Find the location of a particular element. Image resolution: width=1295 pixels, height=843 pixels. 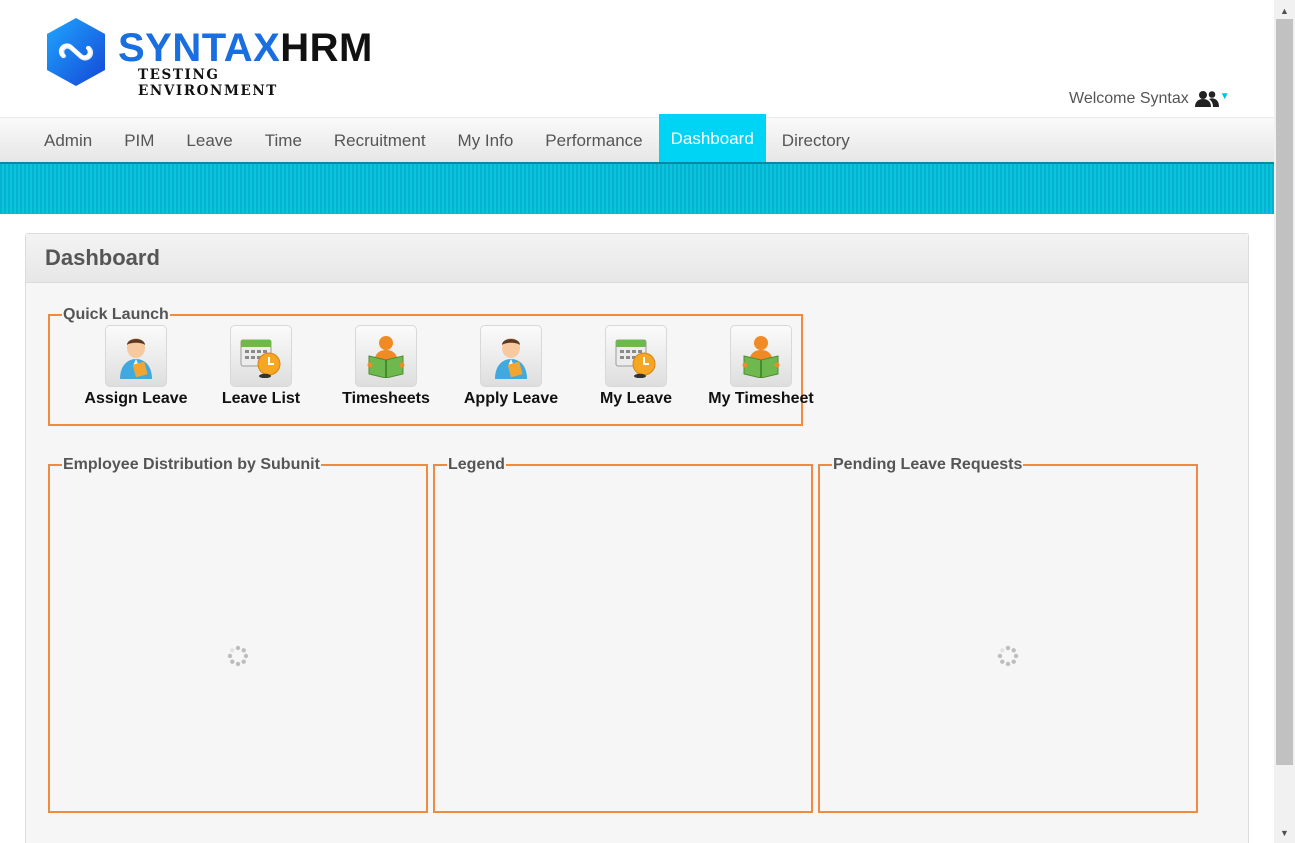

syntaxhrm-logo: SYNTAXHRM TESTING ENVIRONMENT is located at coordinates (208, 57).